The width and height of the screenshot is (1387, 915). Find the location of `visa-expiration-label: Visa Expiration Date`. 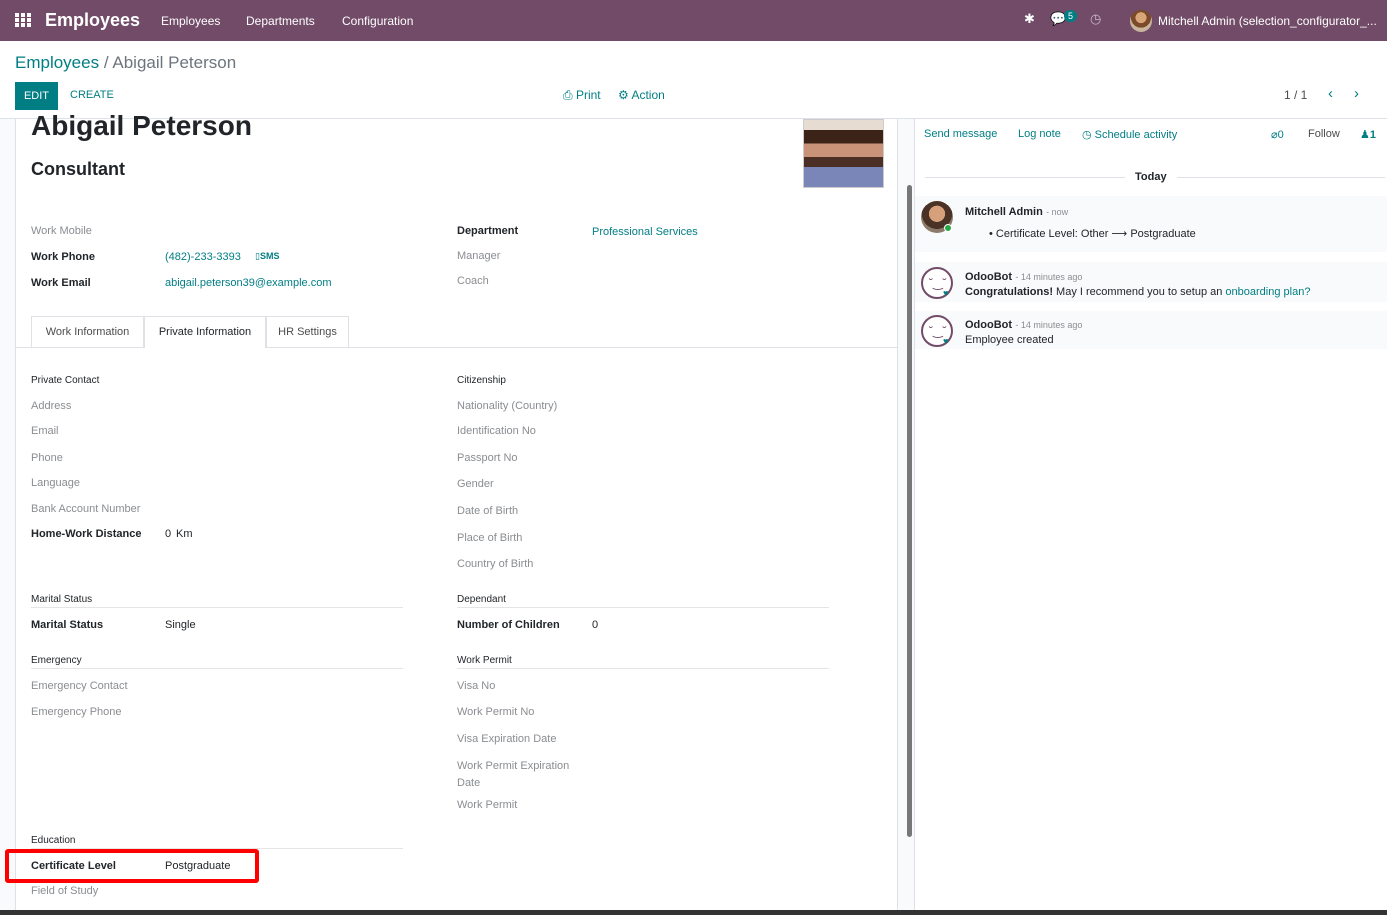

visa-expiration-label: Visa Expiration Date is located at coordinates (507, 739).